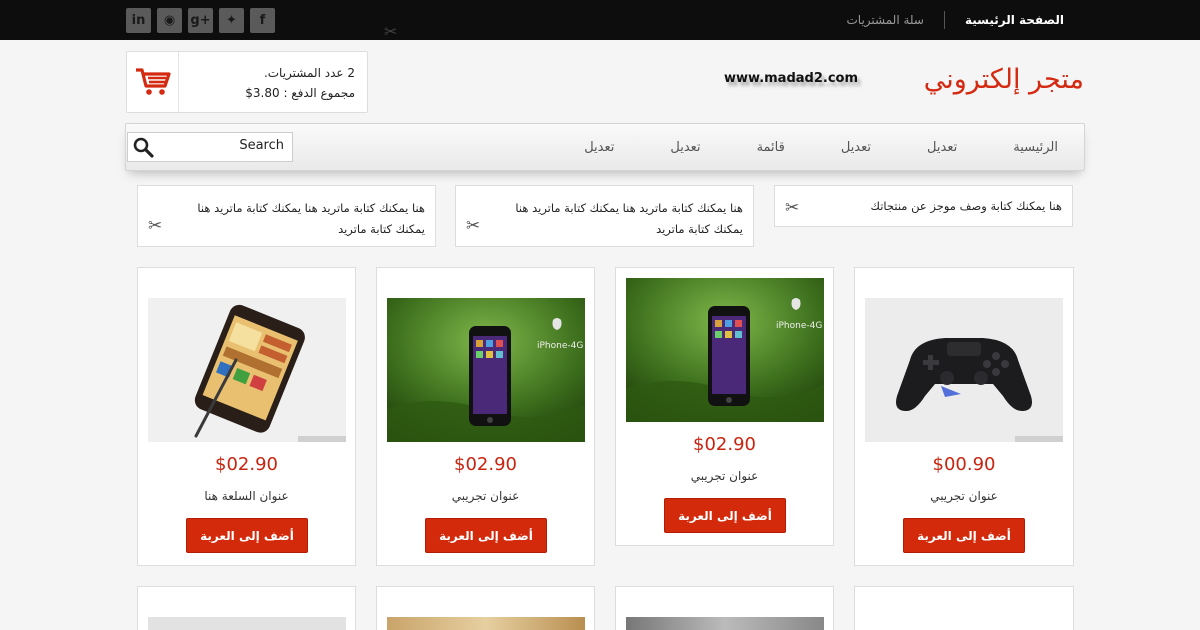  I want to click on rss-icon: ◉, so click(169, 20).